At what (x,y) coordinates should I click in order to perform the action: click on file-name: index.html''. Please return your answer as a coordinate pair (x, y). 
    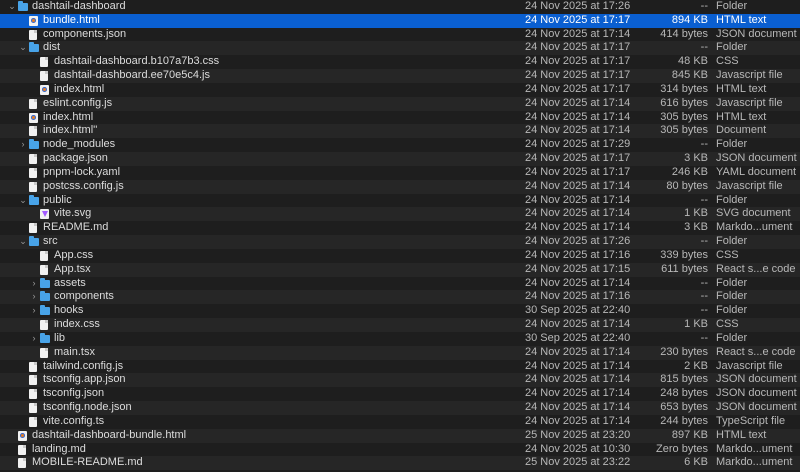
    Looking at the image, I should click on (70, 130).